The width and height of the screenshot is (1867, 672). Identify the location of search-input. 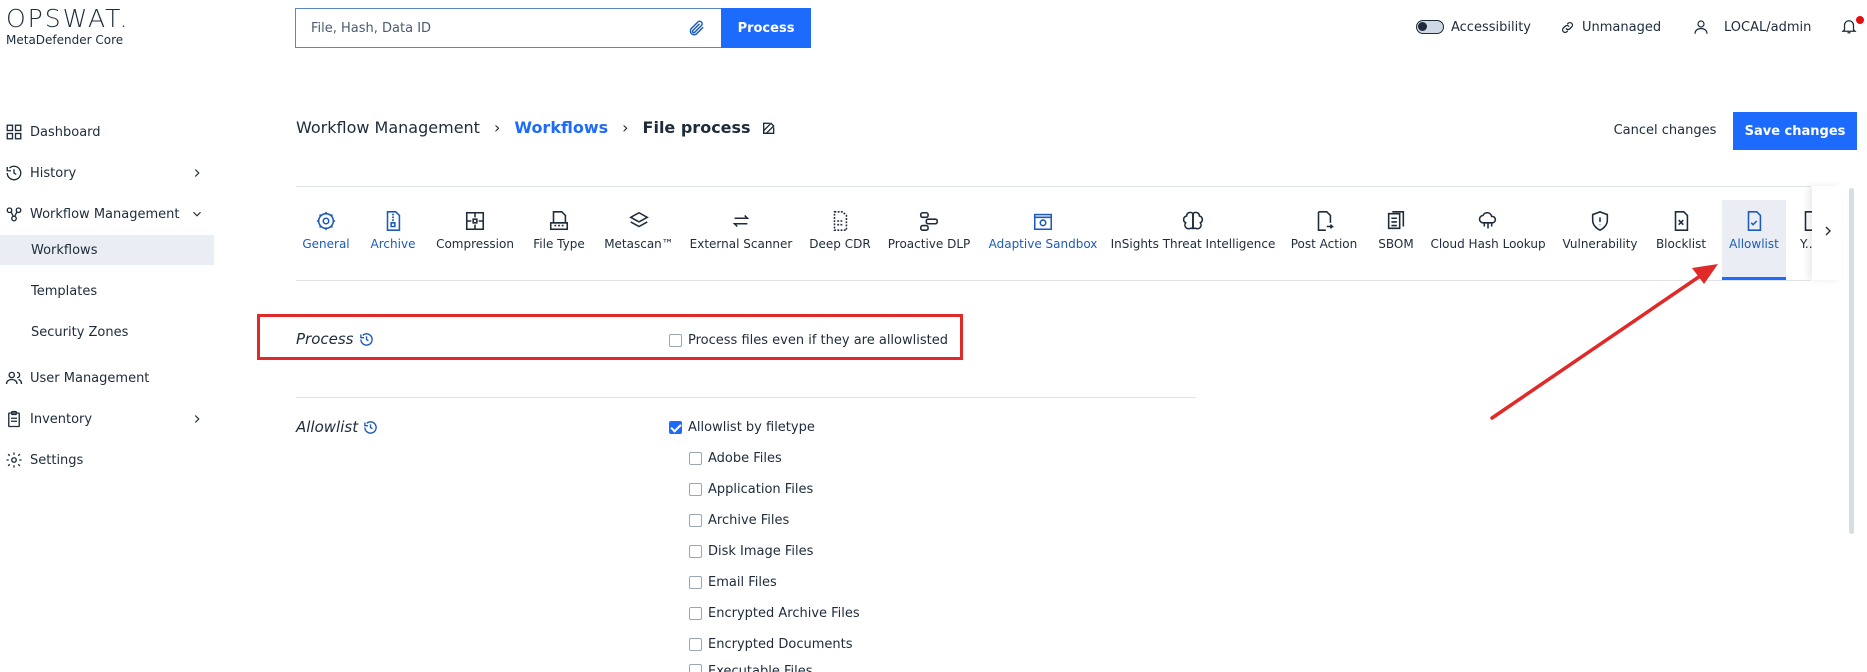
(508, 28).